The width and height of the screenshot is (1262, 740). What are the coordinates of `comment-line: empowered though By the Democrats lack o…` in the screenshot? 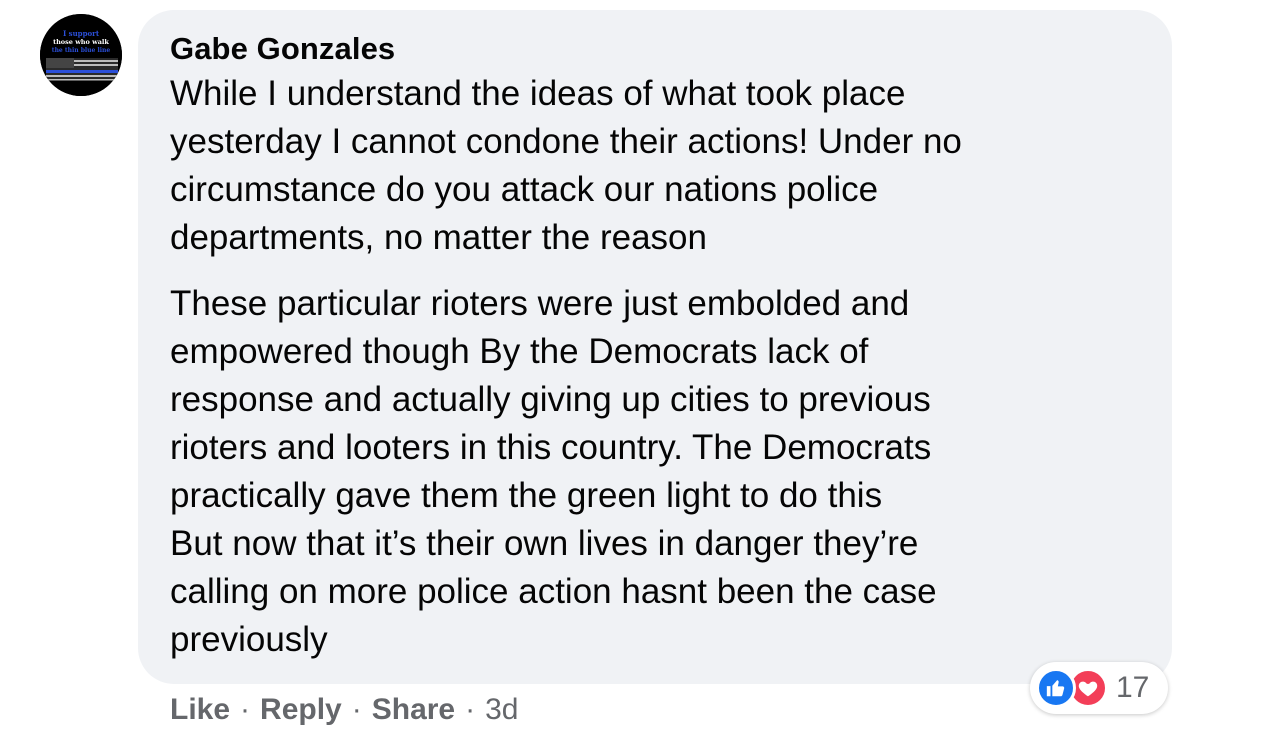 It's located at (519, 351).